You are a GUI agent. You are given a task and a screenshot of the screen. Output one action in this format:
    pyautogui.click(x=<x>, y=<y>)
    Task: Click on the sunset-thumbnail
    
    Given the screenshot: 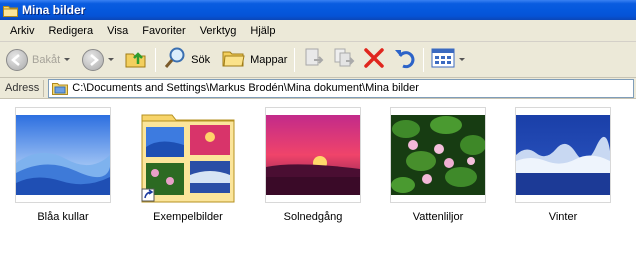 What is the action you would take?
    pyautogui.click(x=313, y=155)
    